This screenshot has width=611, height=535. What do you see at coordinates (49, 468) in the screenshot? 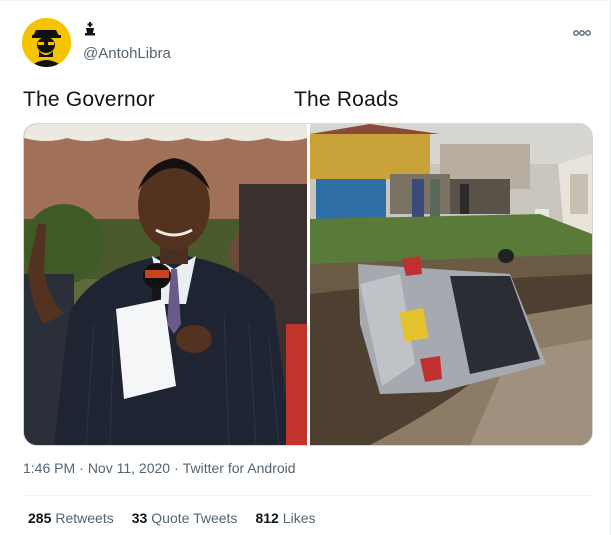
I see `tweet-time: 1:46 PM` at bounding box center [49, 468].